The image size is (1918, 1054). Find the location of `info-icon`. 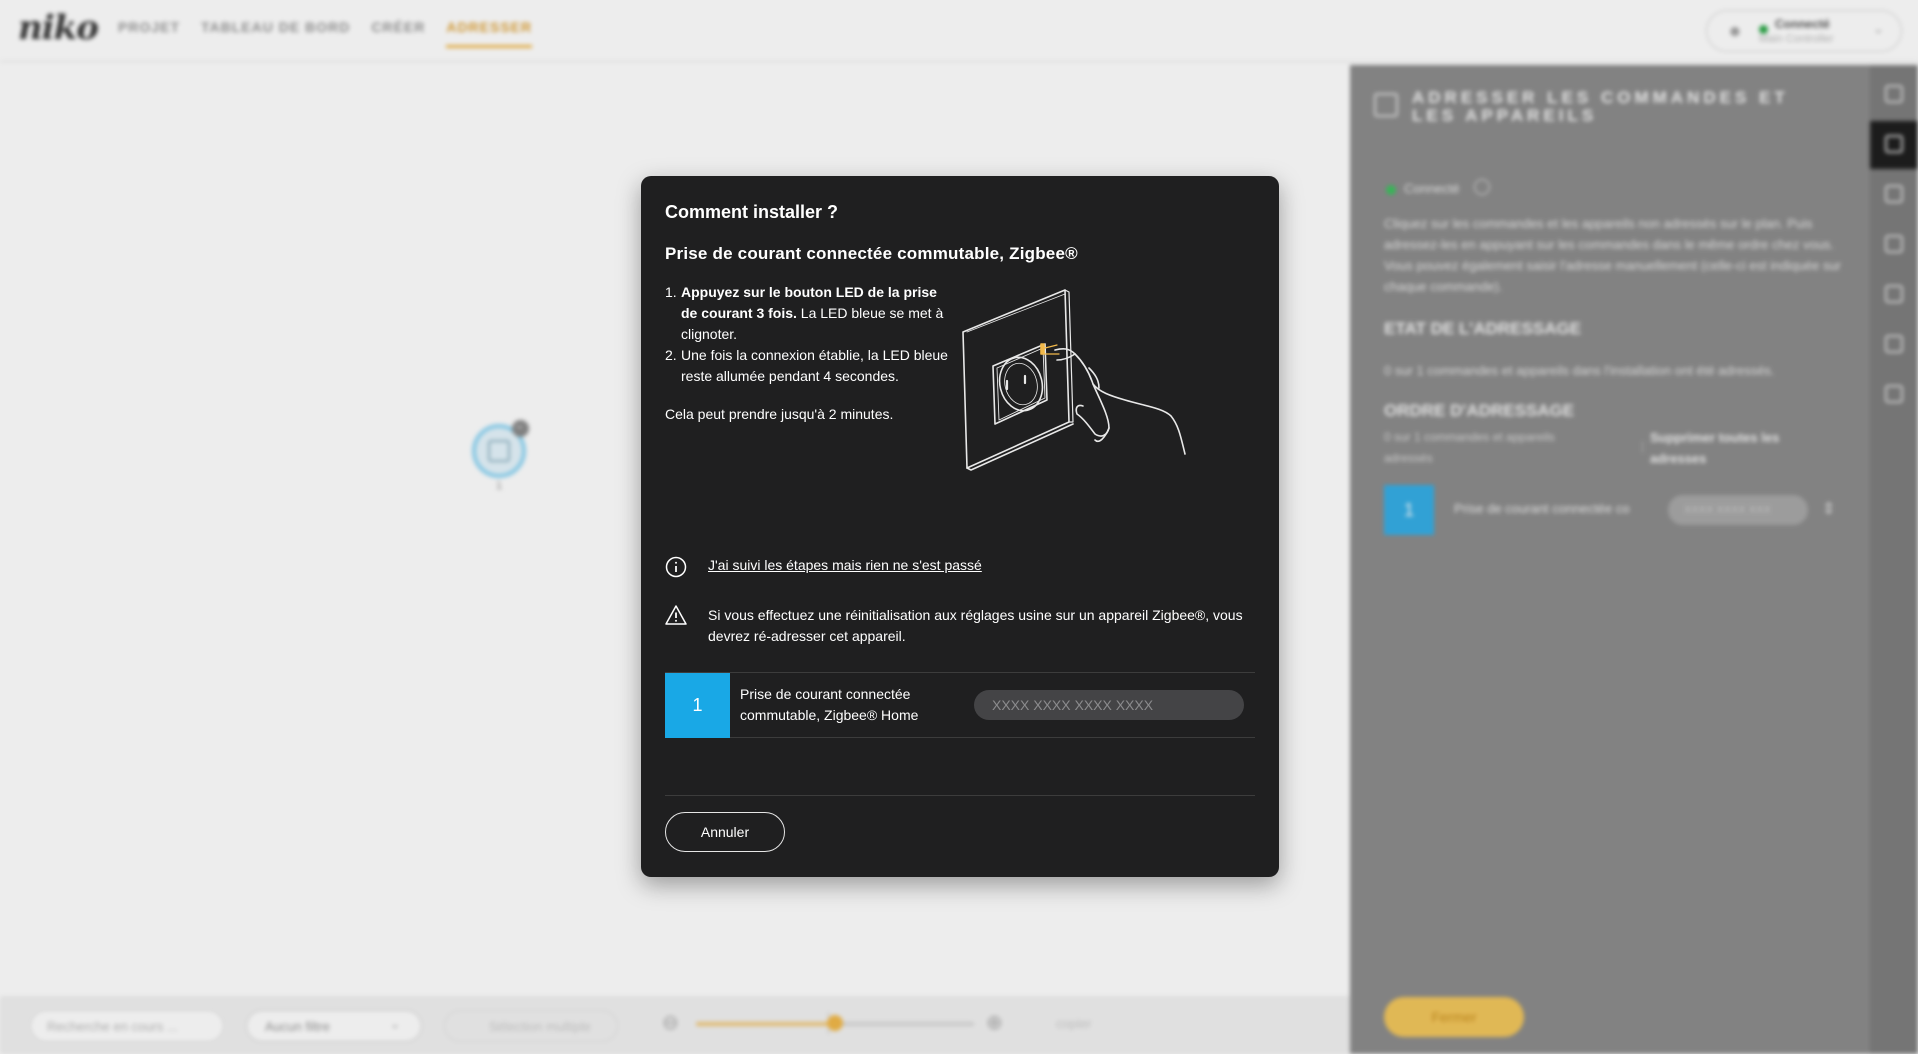

info-icon is located at coordinates (676, 567).